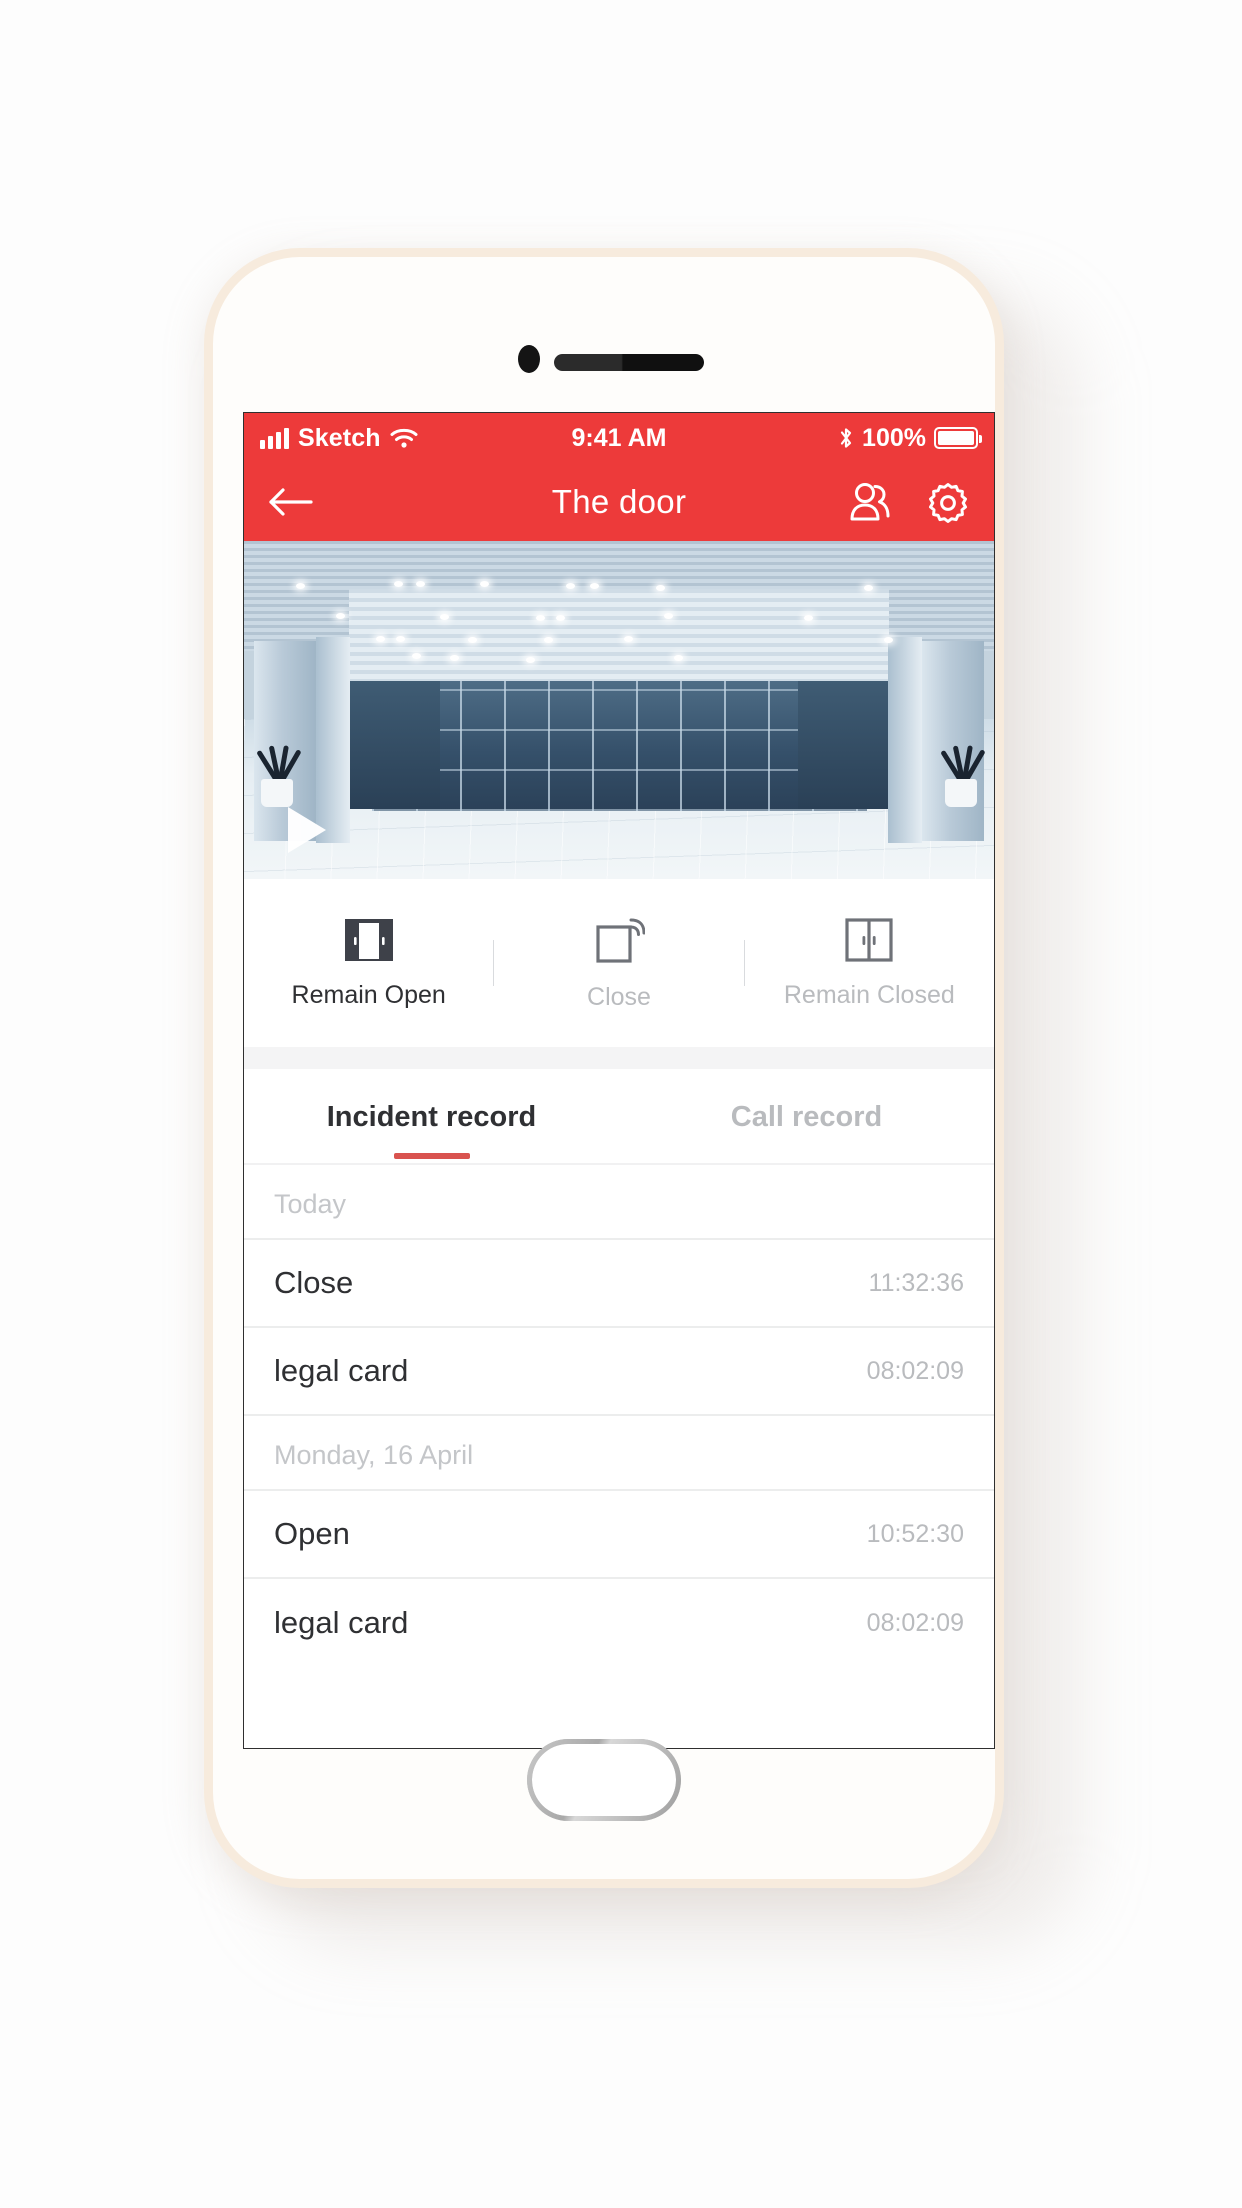  I want to click on preview-plant-left, so click(277, 776).